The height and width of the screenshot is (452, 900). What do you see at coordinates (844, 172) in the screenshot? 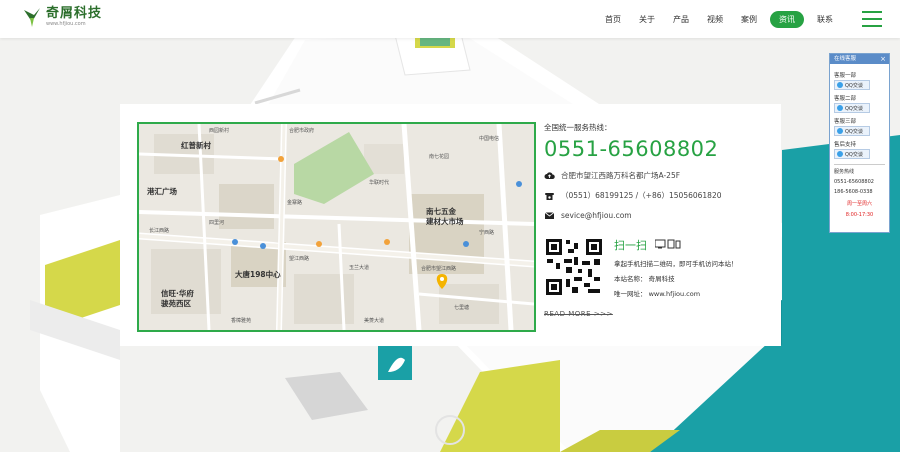
I see `service-hotline-title: 服务热线` at bounding box center [844, 172].